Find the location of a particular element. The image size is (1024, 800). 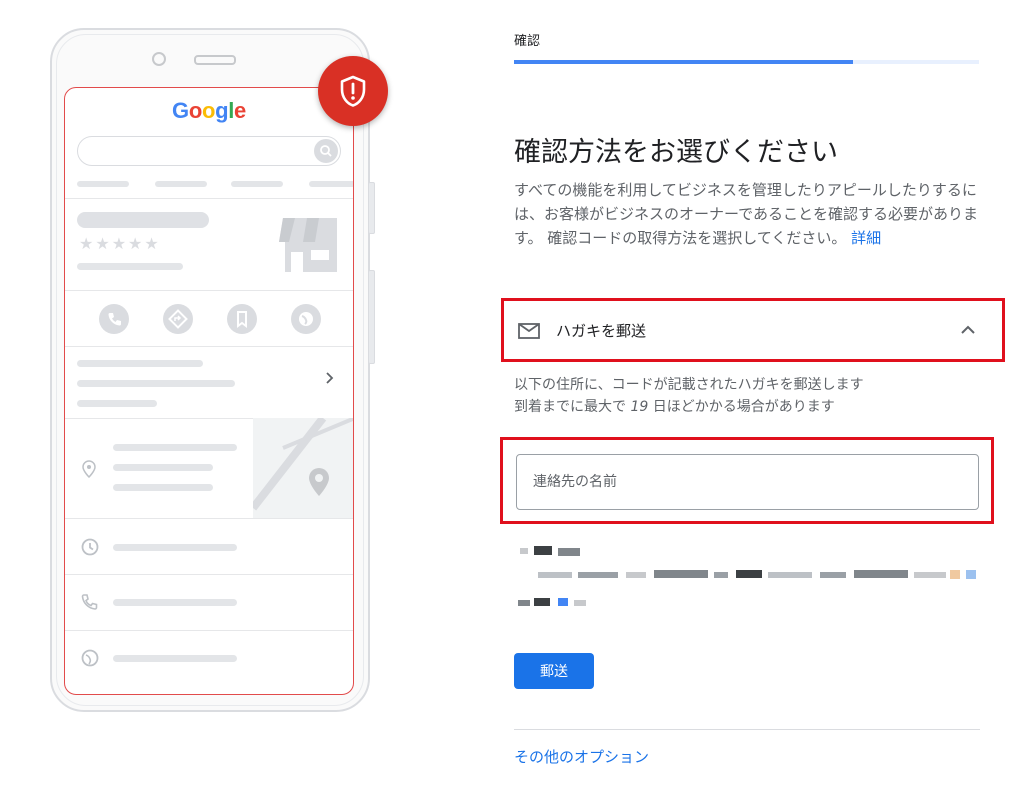

info-line: 到着までに最大で 19 日ほどかかる場合があります is located at coordinates (689, 407).